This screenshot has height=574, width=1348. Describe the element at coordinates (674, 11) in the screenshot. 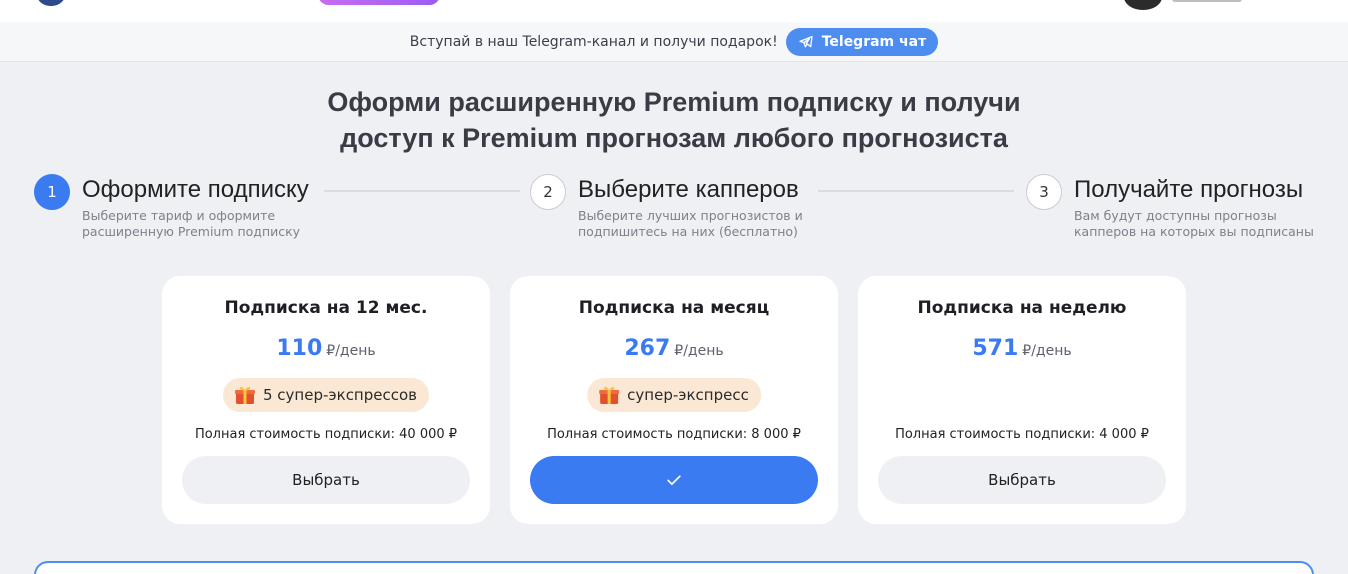

I see `site-header` at that location.